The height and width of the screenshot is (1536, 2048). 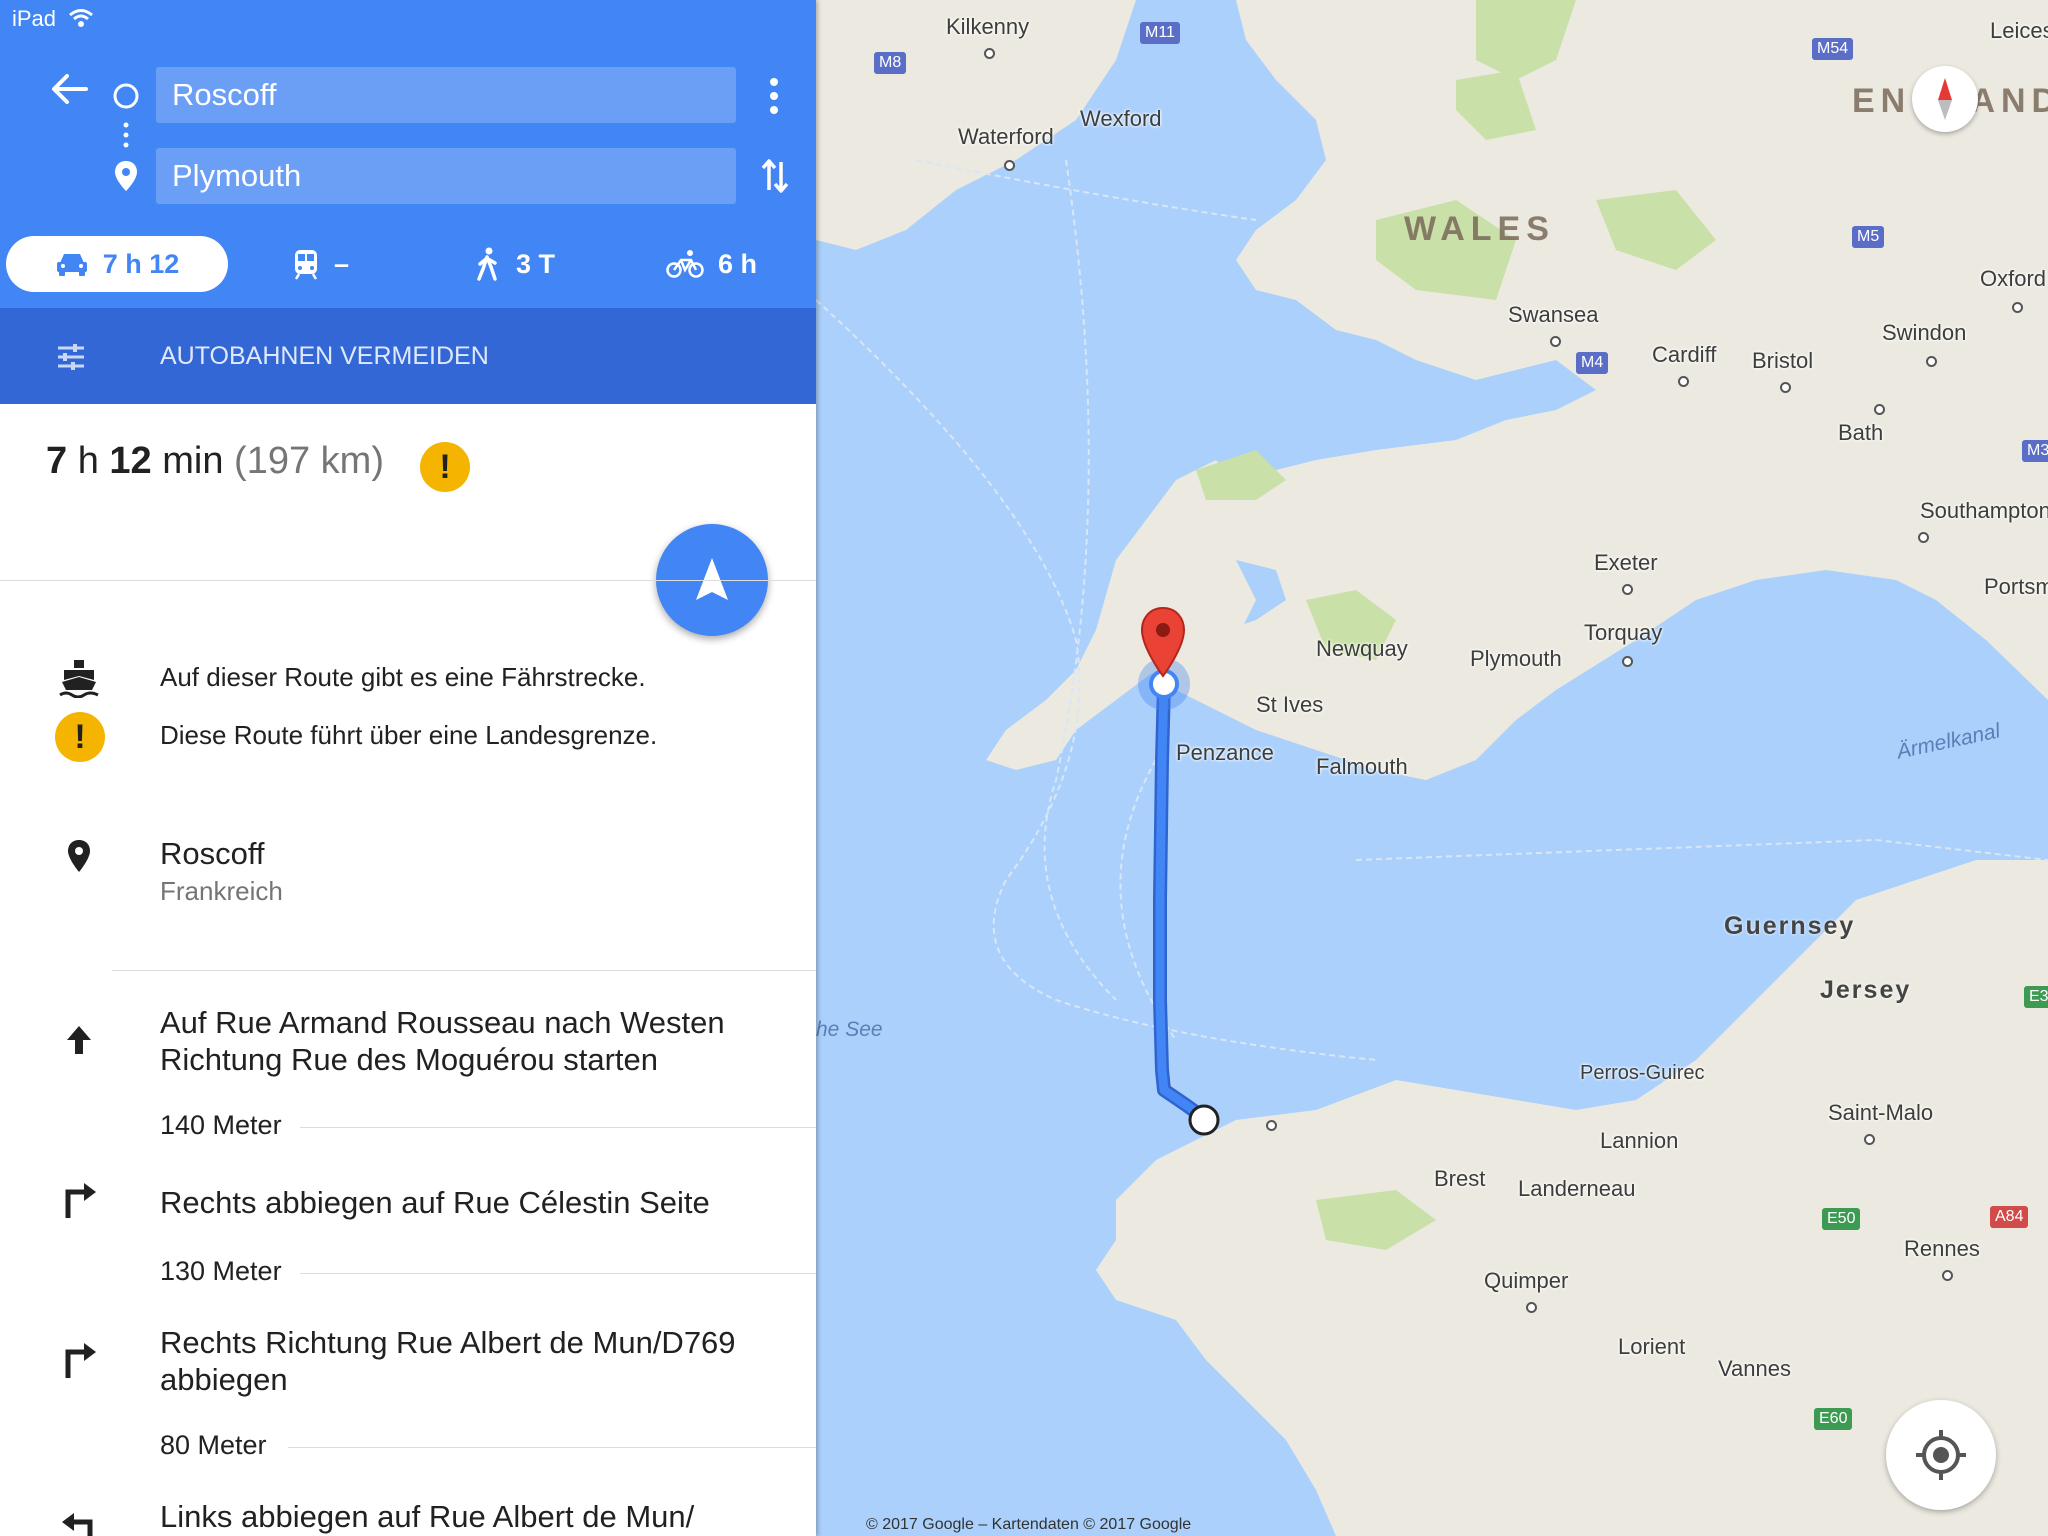 What do you see at coordinates (2019, 30) in the screenshot?
I see `map-city-label: Leicester` at bounding box center [2019, 30].